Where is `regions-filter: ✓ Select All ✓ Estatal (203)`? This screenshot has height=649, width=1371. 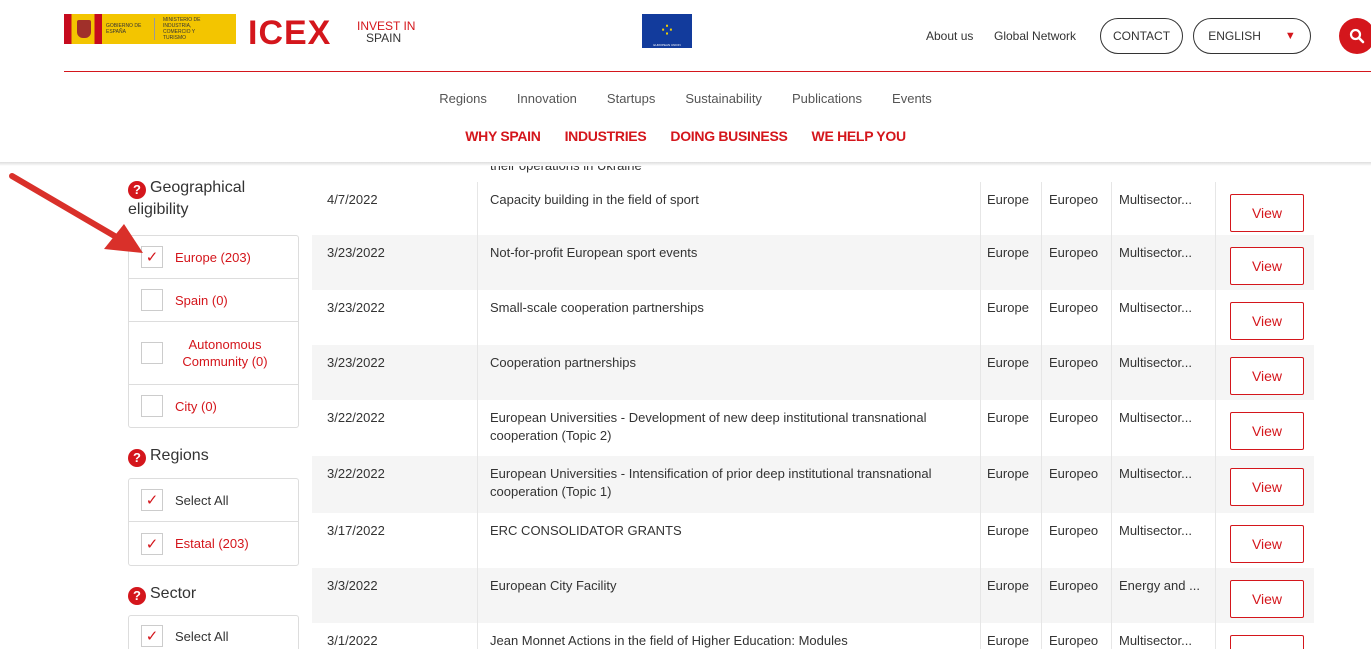
regions-filter: ✓ Select All ✓ Estatal (203) is located at coordinates (213, 522).